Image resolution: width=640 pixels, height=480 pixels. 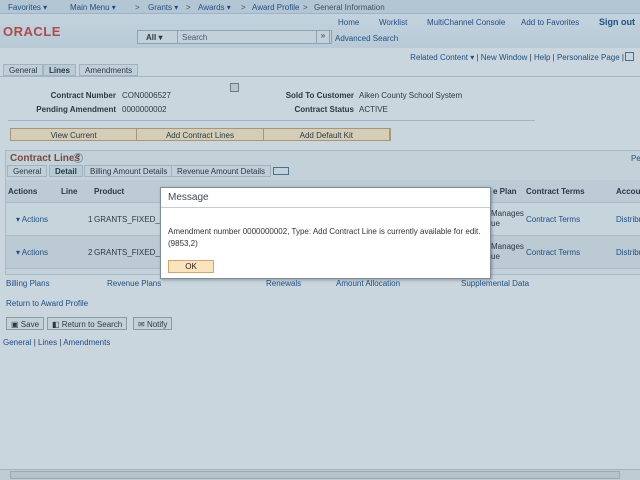 What do you see at coordinates (78, 158) in the screenshot?
I see `help-icon: ?` at bounding box center [78, 158].